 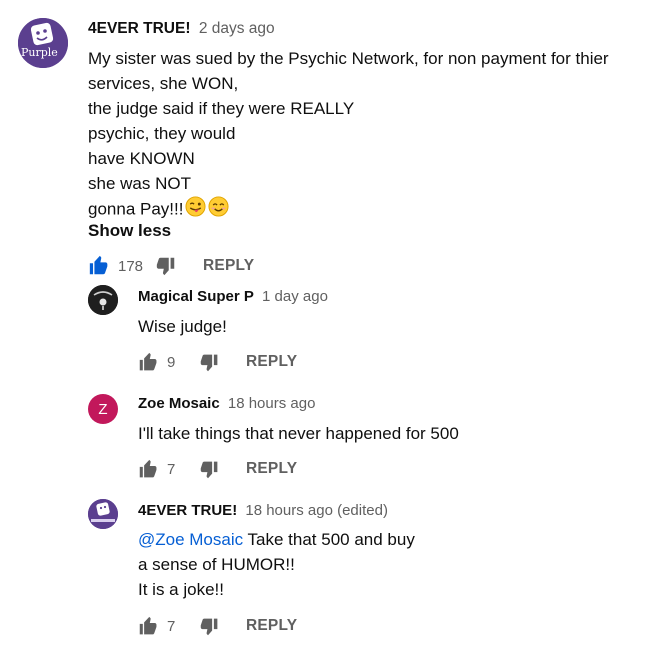 What do you see at coordinates (221, 108) in the screenshot?
I see `comment-line: the judge said if they were REALLY` at bounding box center [221, 108].